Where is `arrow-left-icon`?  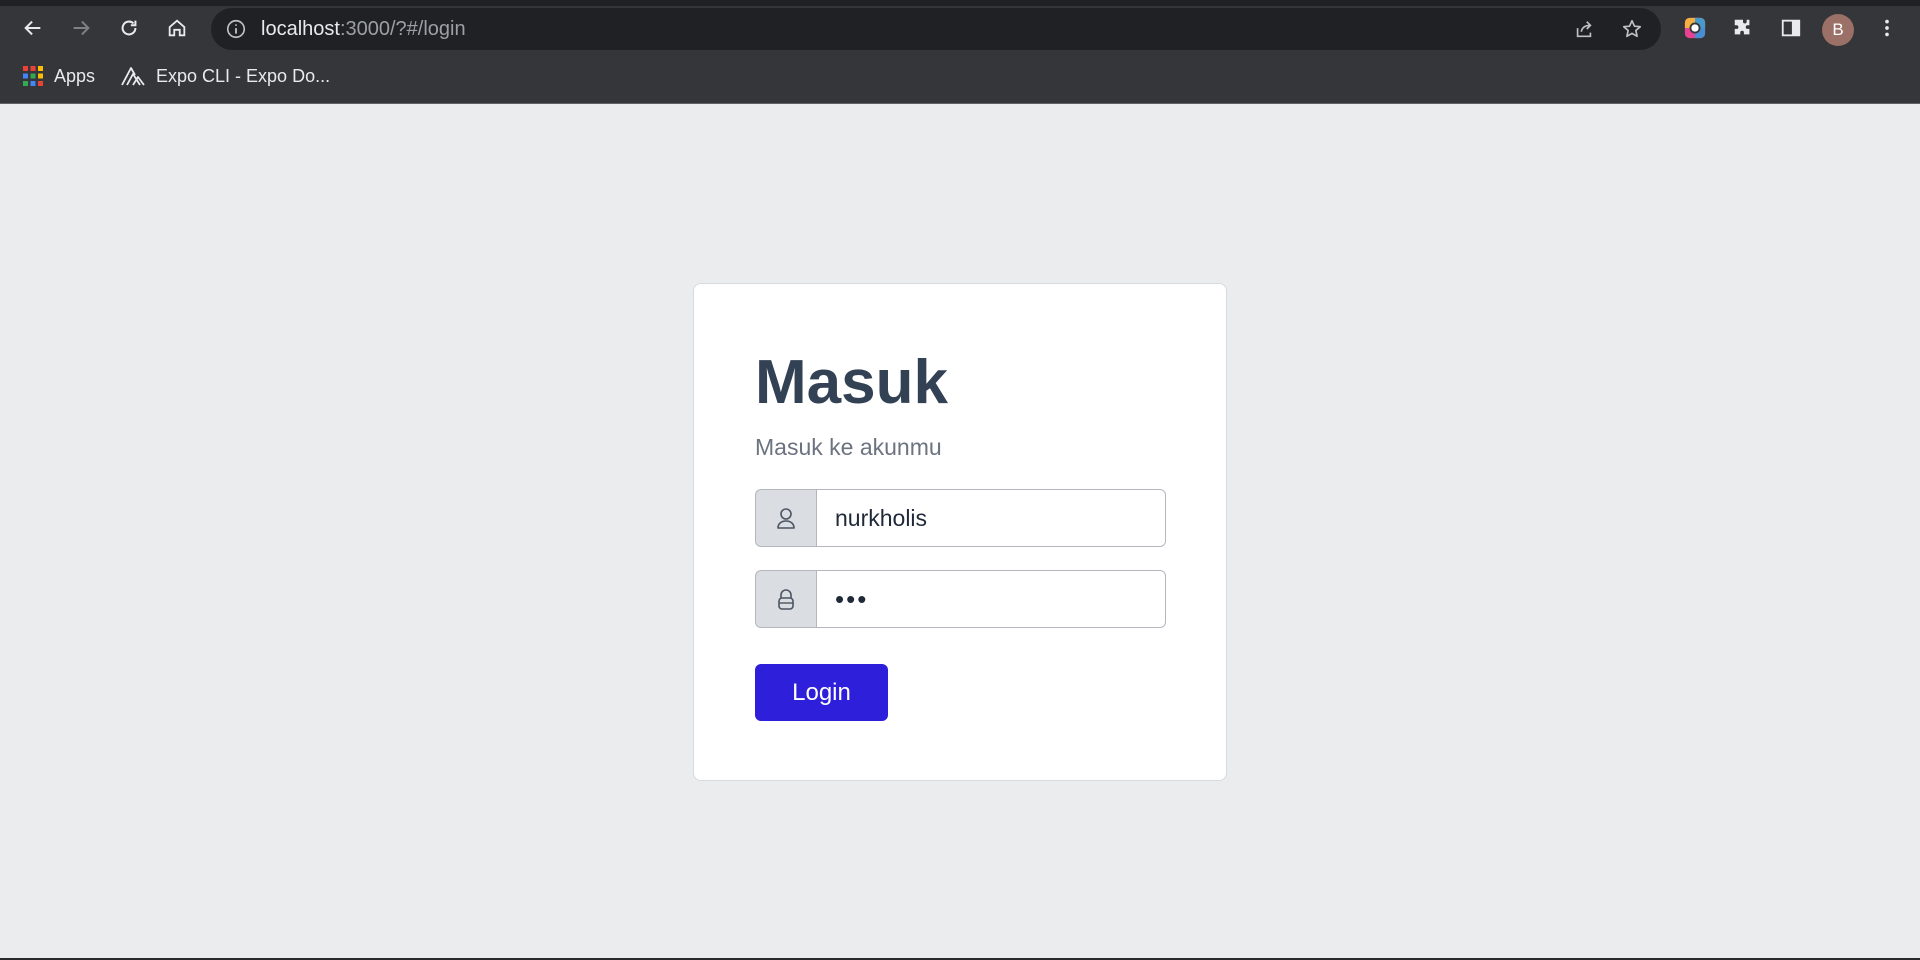 arrow-left-icon is located at coordinates (32, 28).